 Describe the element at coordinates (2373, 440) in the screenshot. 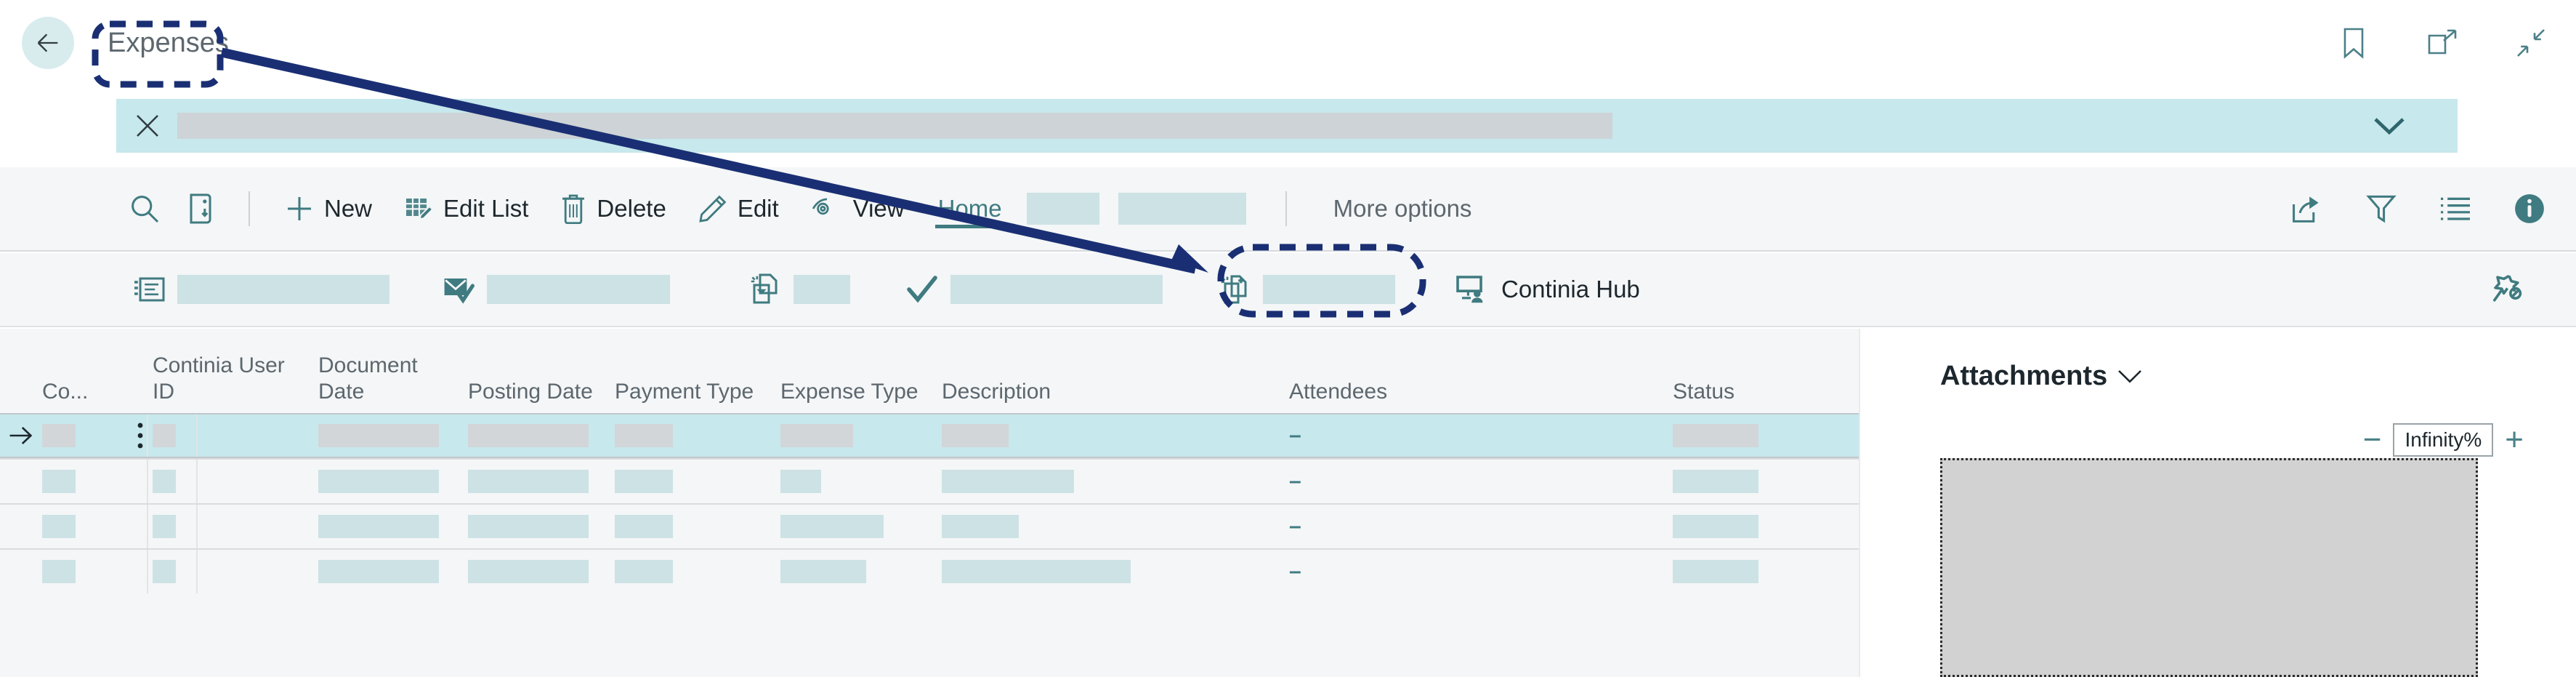

I see `zoom-out-button: −` at that location.